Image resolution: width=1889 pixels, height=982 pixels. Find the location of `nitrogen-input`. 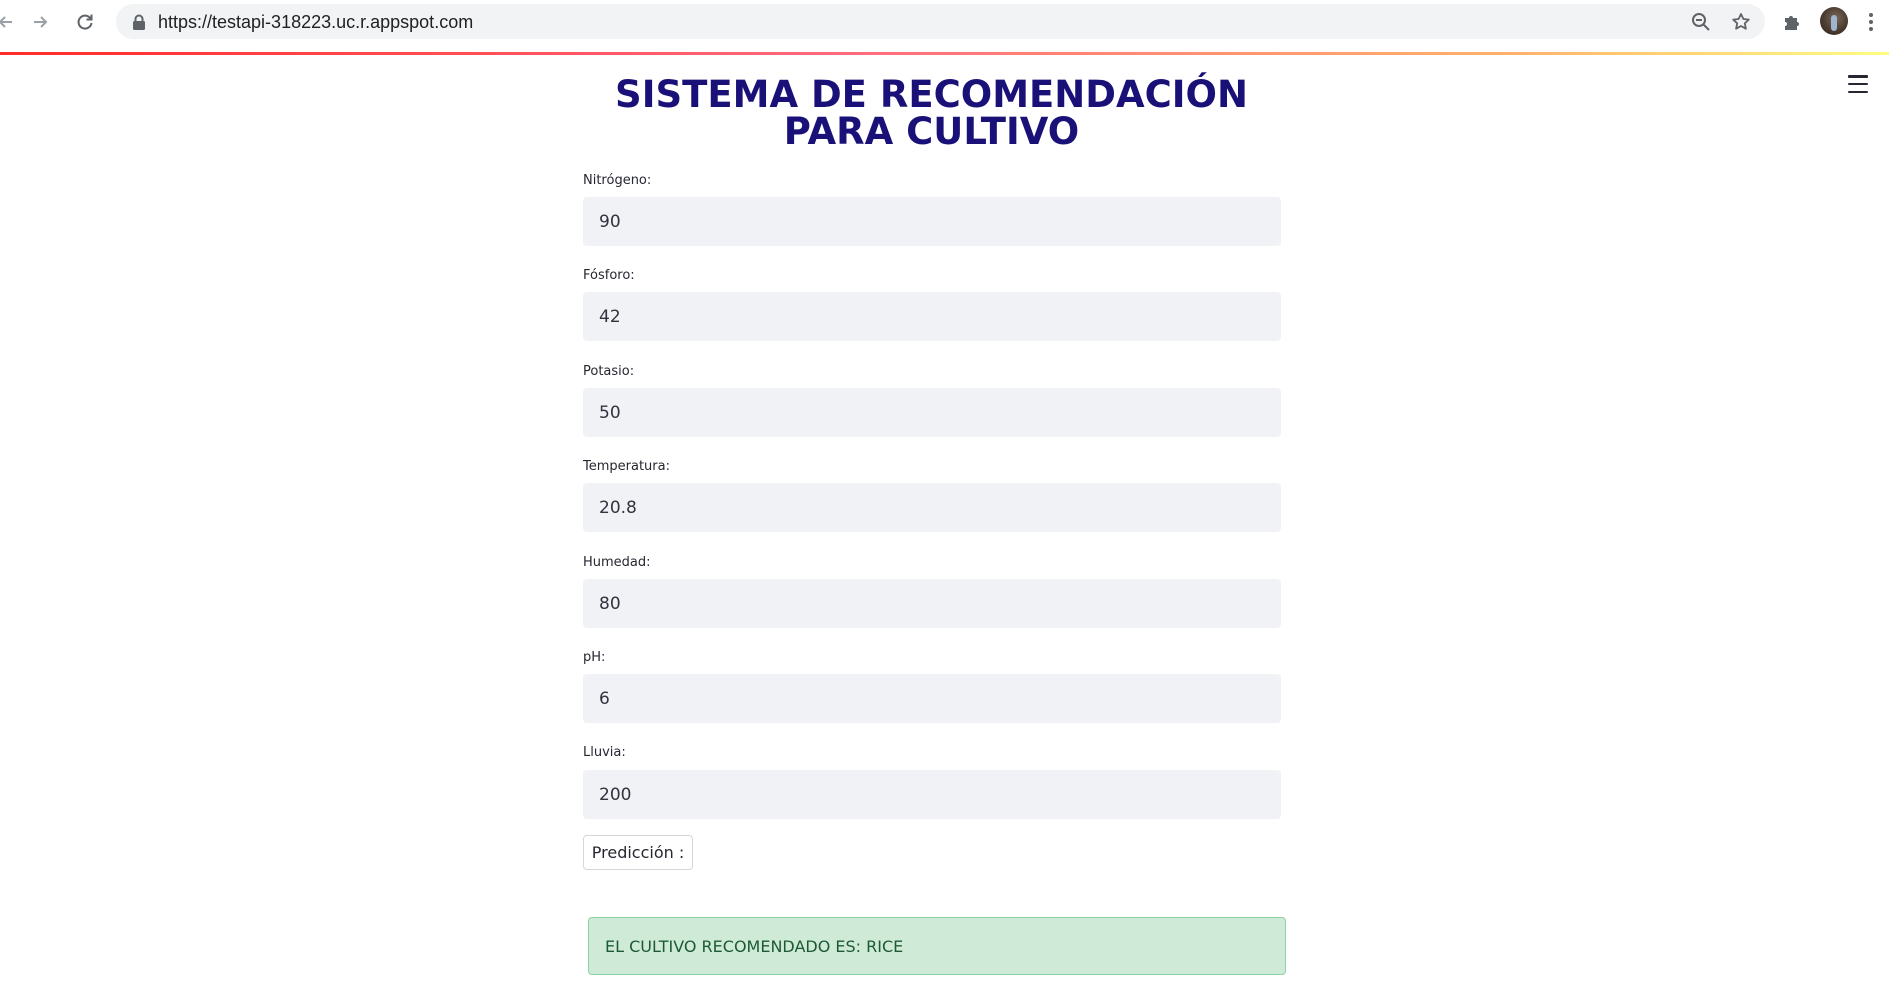

nitrogen-input is located at coordinates (932, 221).